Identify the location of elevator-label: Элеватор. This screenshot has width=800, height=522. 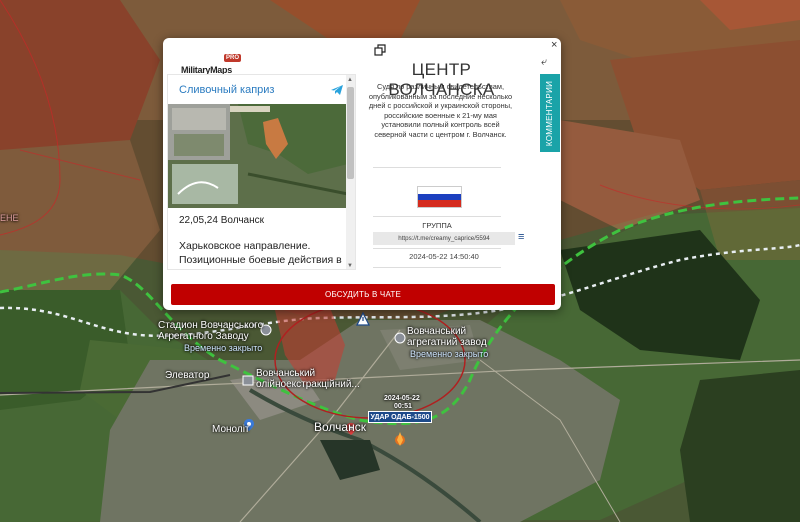
(187, 375).